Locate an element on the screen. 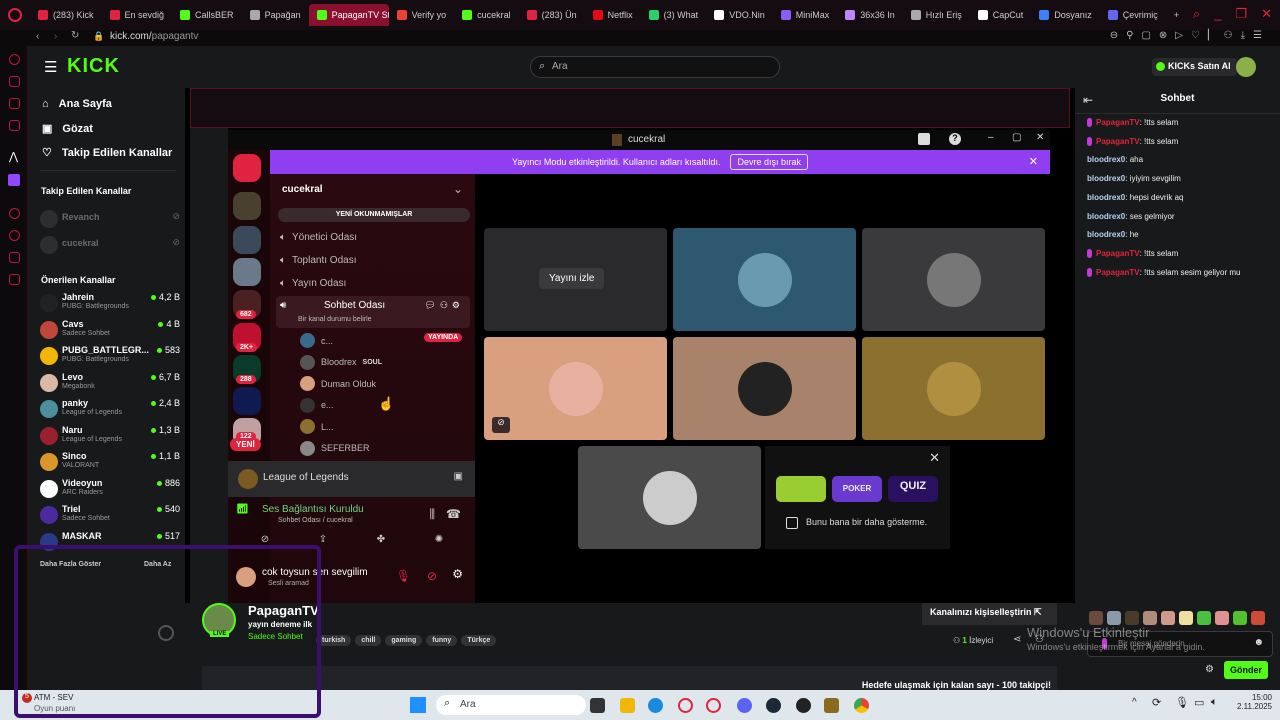  tray-chevron-icon: ^ is located at coordinates (1134, 702).